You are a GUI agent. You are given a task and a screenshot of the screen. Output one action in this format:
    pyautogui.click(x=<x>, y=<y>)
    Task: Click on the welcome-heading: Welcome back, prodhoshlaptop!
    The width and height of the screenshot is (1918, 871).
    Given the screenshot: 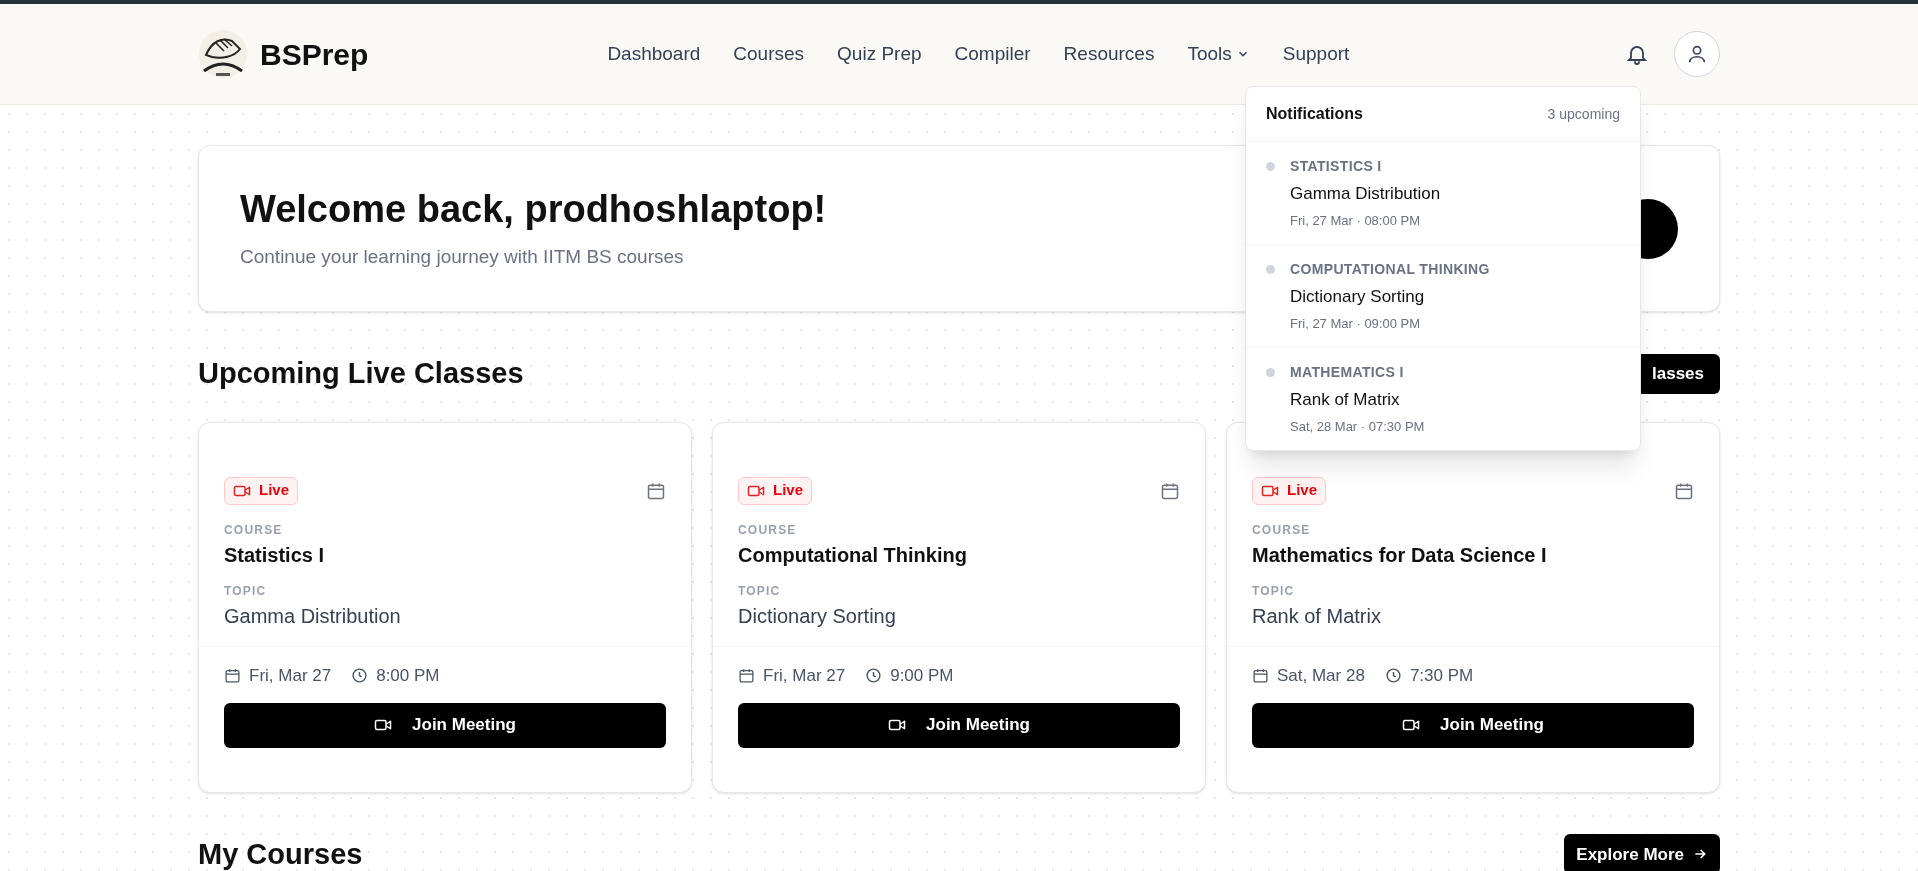 What is the action you would take?
    pyautogui.click(x=533, y=209)
    